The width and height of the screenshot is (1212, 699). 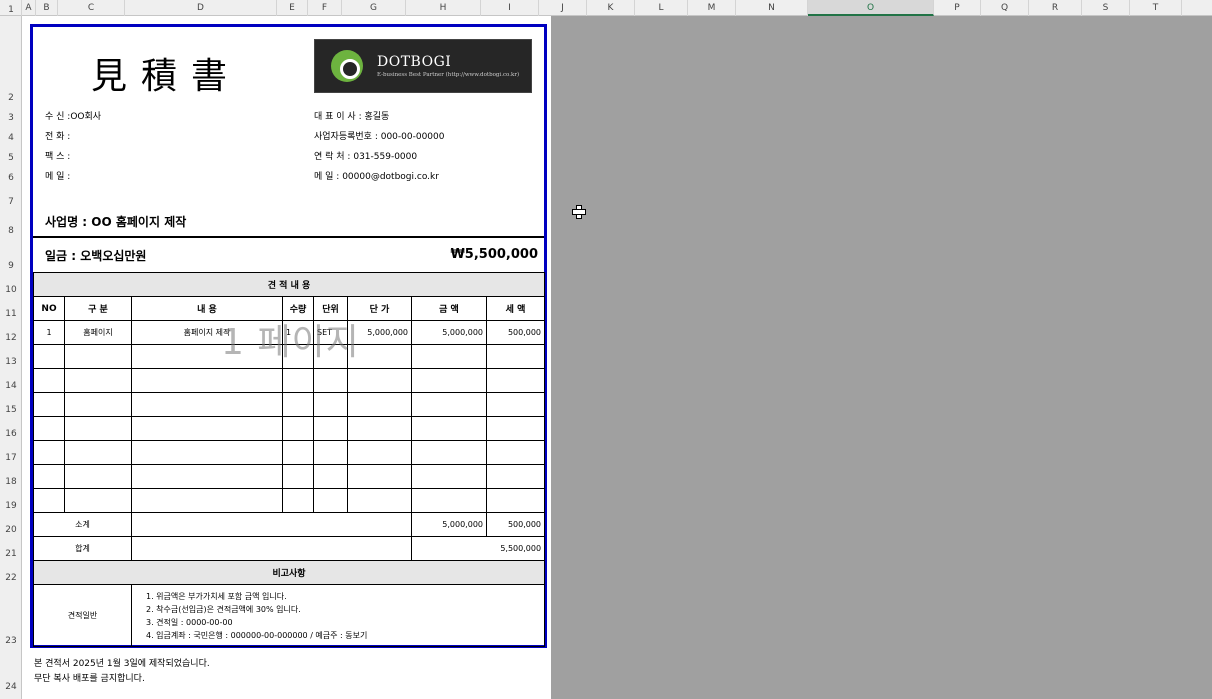 What do you see at coordinates (201, 8) in the screenshot?
I see `column-header-d: D` at bounding box center [201, 8].